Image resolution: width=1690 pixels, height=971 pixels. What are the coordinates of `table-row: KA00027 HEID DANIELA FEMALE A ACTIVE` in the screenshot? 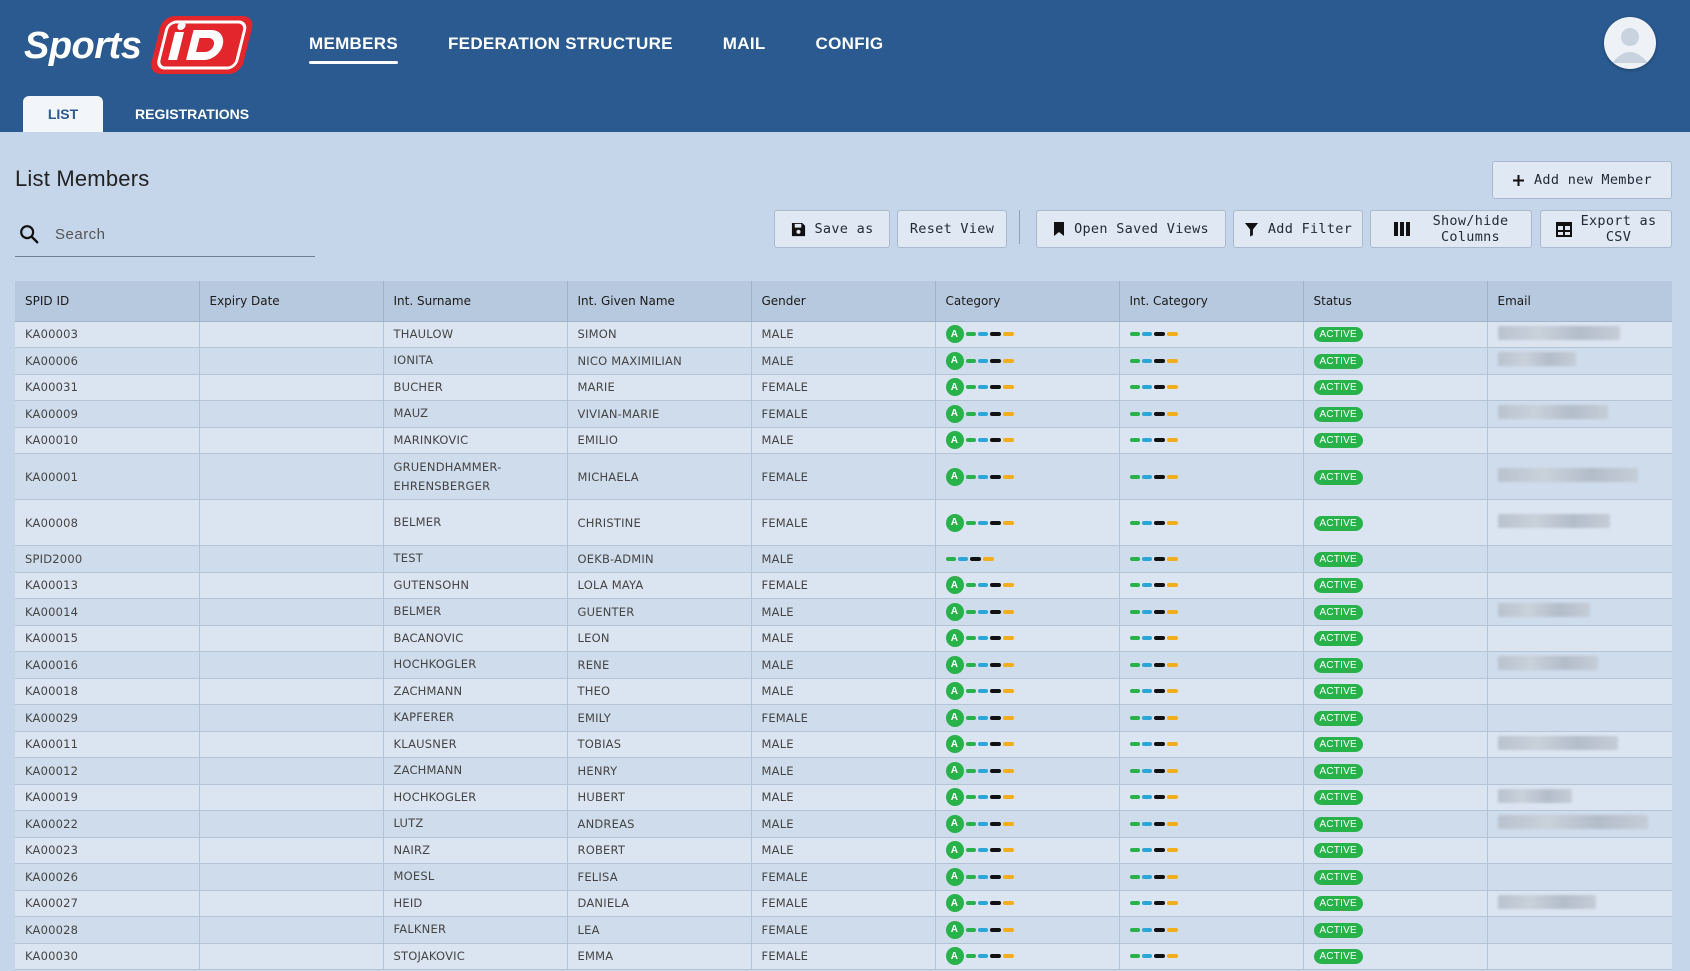 It's located at (843, 903).